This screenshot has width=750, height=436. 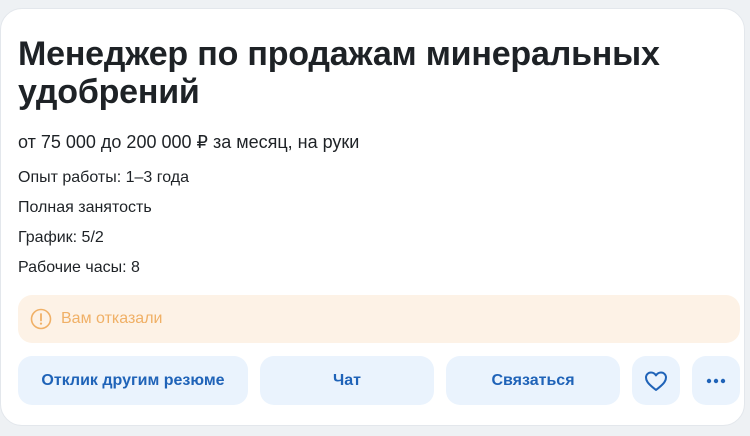 What do you see at coordinates (104, 177) in the screenshot?
I see `experience: Опыт работы: 1–3 года` at bounding box center [104, 177].